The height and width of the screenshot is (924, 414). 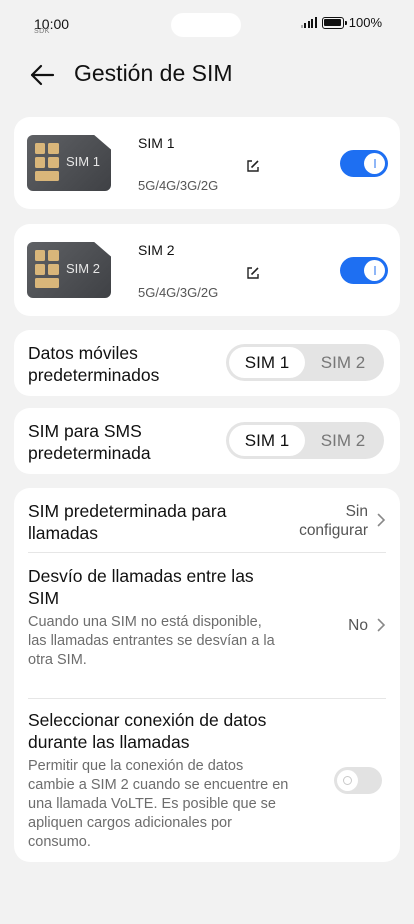 I want to click on default-call-sim-value-line2: configurar, so click(x=333, y=530).